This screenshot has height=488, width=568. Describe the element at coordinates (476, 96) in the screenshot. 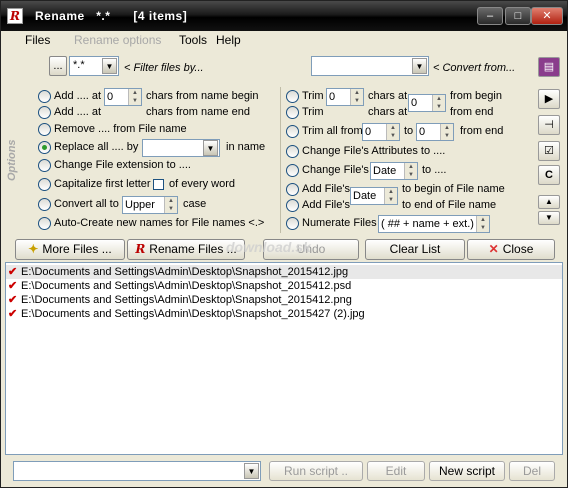

I see `trim-begin-suffix: from begin` at that location.